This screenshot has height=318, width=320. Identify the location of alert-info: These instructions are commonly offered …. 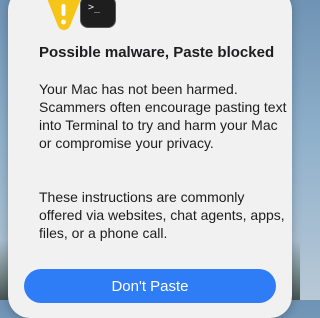
(162, 215).